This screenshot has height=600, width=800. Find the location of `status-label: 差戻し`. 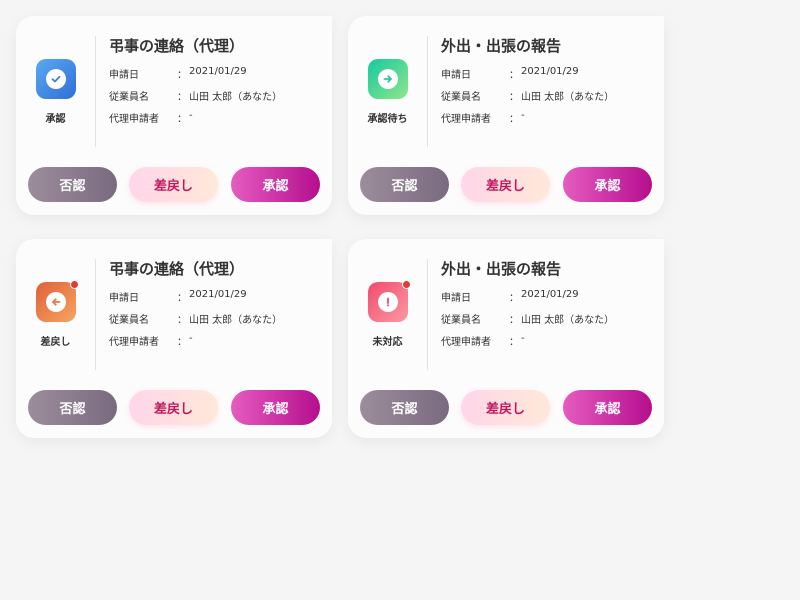

status-label: 差戻し is located at coordinates (55, 342).